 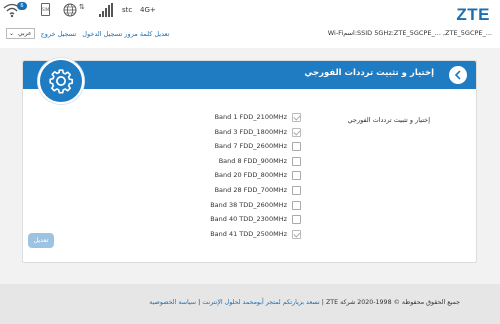 I want to click on chevron-down-icon: ⌄, so click(x=12, y=33).